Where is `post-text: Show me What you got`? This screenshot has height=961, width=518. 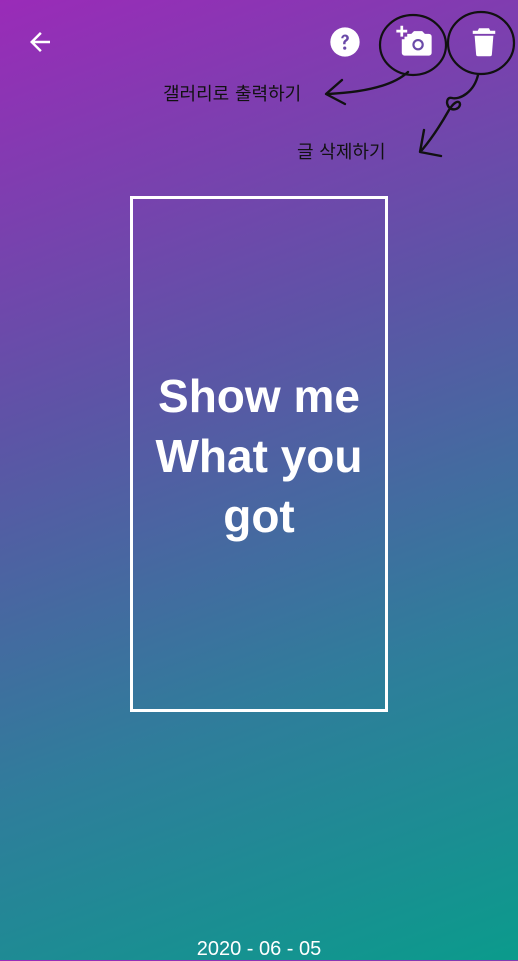
post-text: Show me What you got is located at coordinates (259, 456).